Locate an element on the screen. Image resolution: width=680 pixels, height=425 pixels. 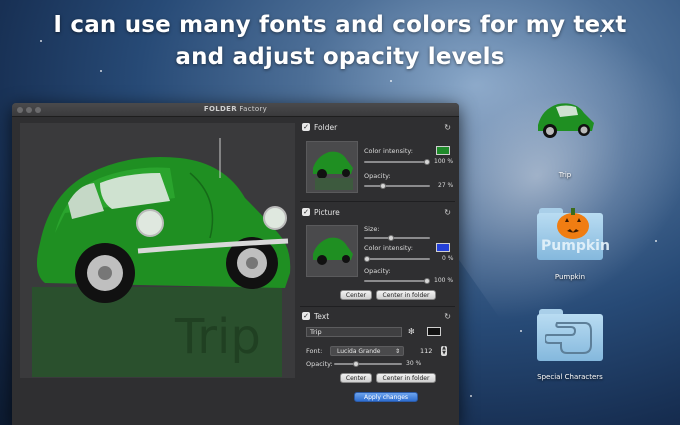
text-opacity-label: Opacity: is located at coordinates (319, 364).